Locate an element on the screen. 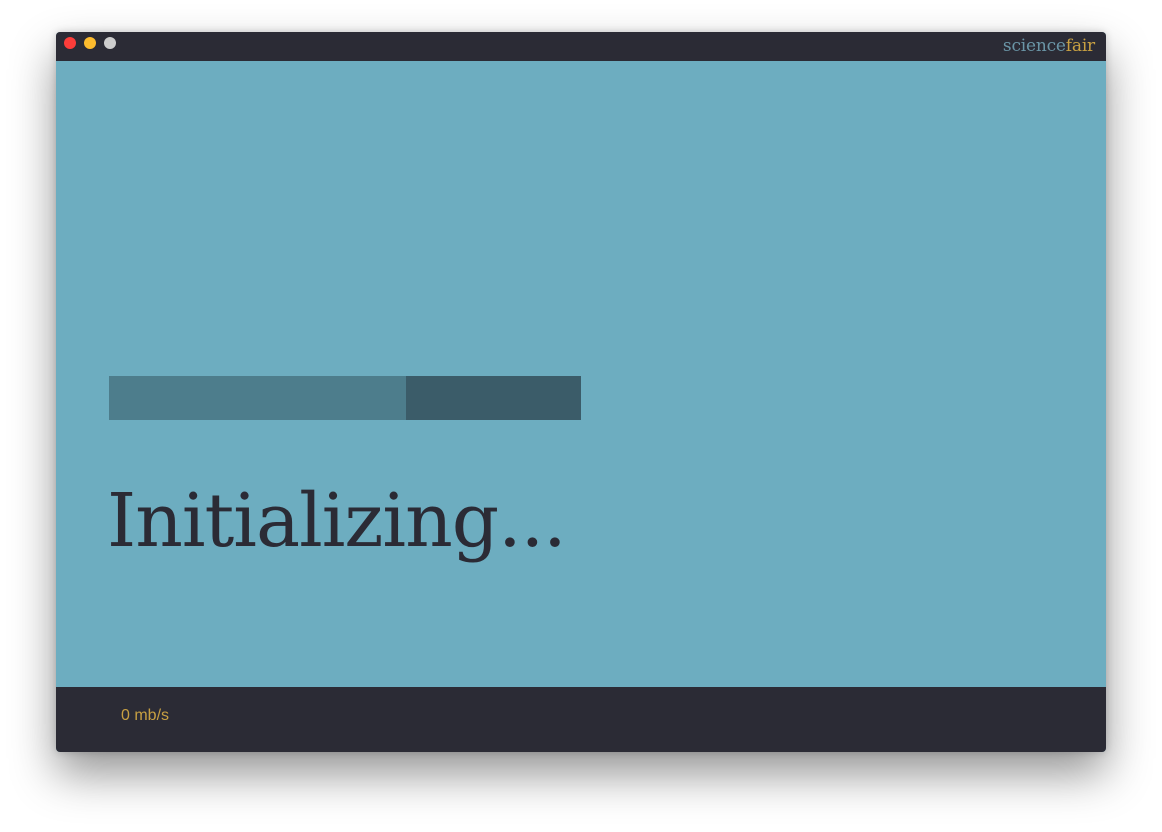 Image resolution: width=1162 pixels, height=832 pixels. maximize-icon is located at coordinates (110, 43).